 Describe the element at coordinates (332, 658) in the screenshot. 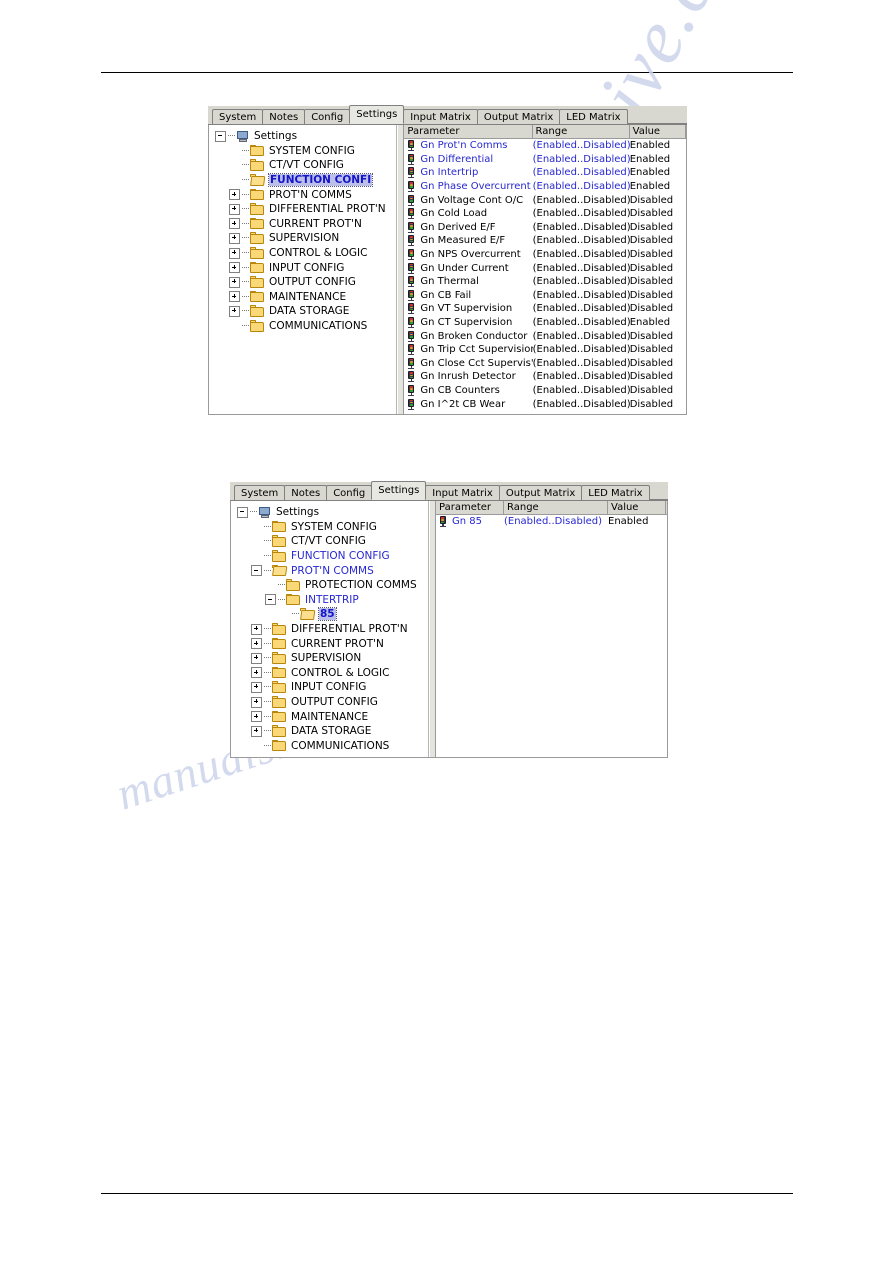

I see `tree-node: SUPERVISION` at that location.